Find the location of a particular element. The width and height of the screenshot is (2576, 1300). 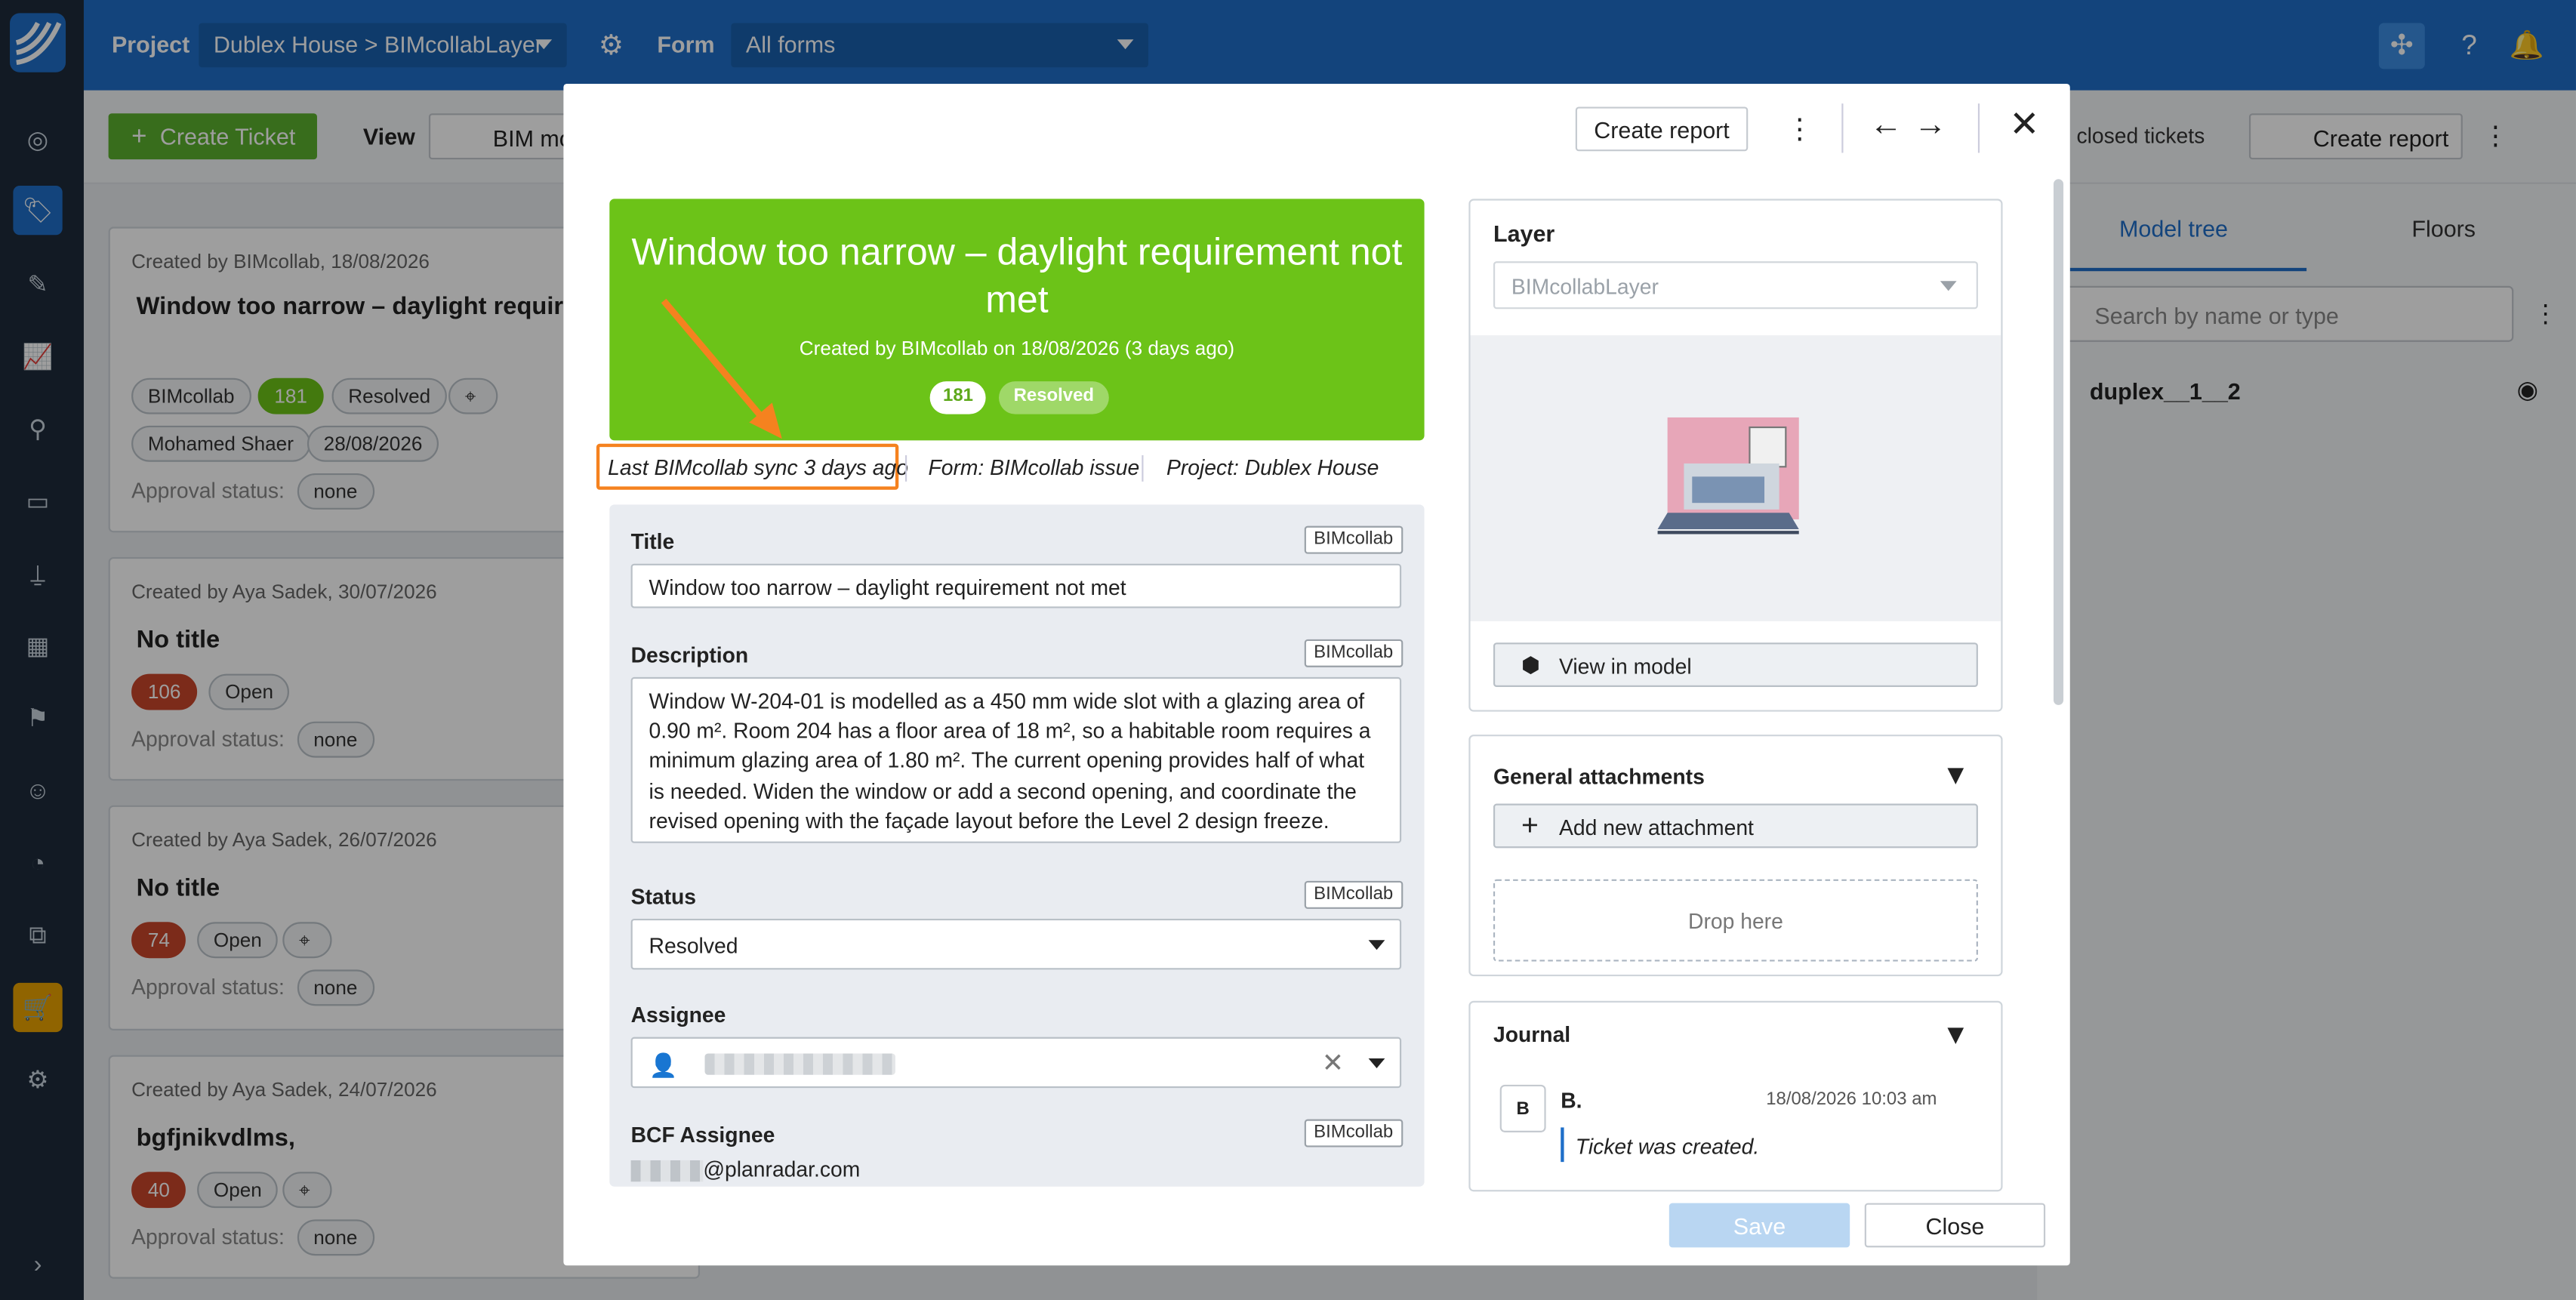

annotation-arrow-icon is located at coordinates (721, 368).